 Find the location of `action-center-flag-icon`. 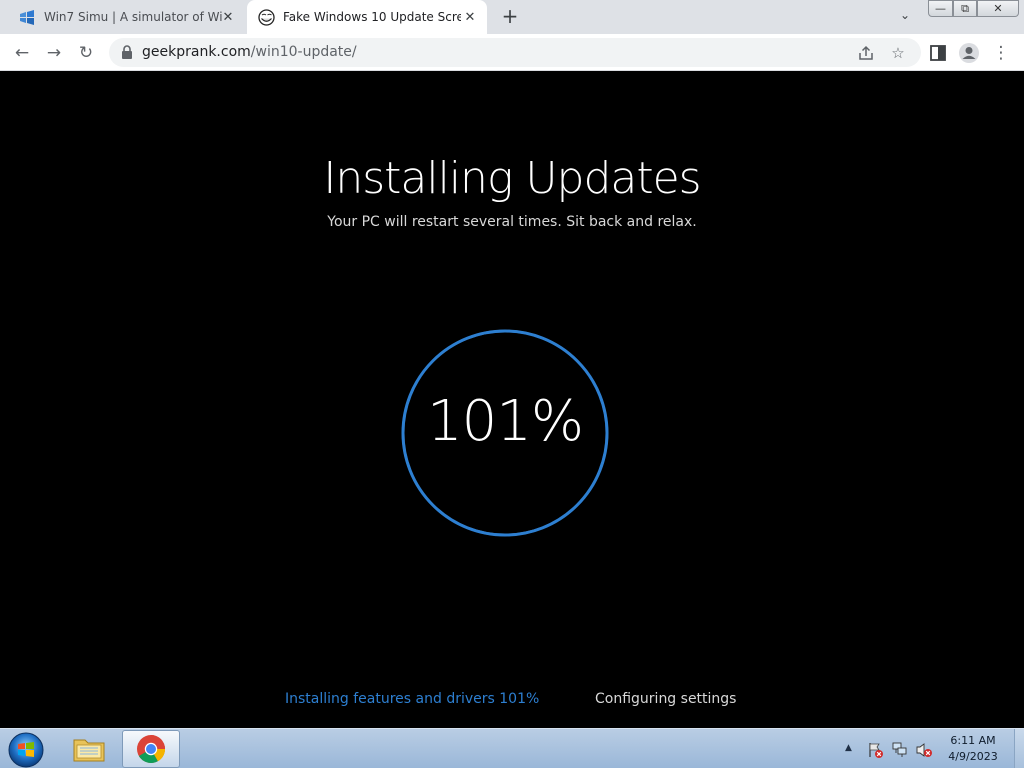

action-center-flag-icon is located at coordinates (875, 750).